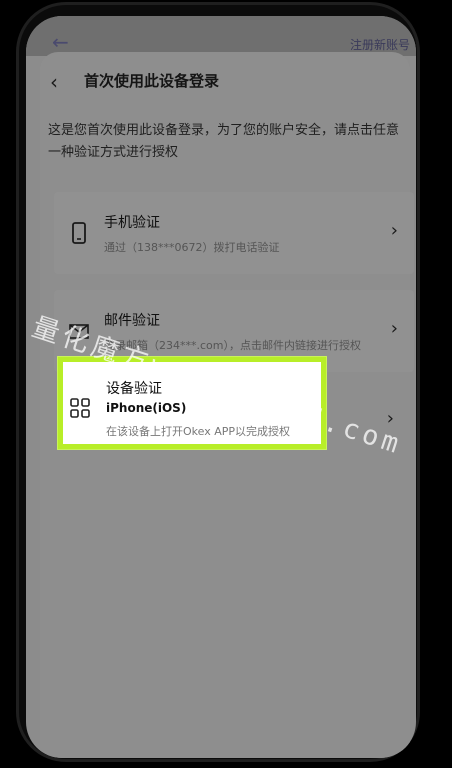  Describe the element at coordinates (54, 82) in the screenshot. I see `chevron-left-icon: ‹` at that location.